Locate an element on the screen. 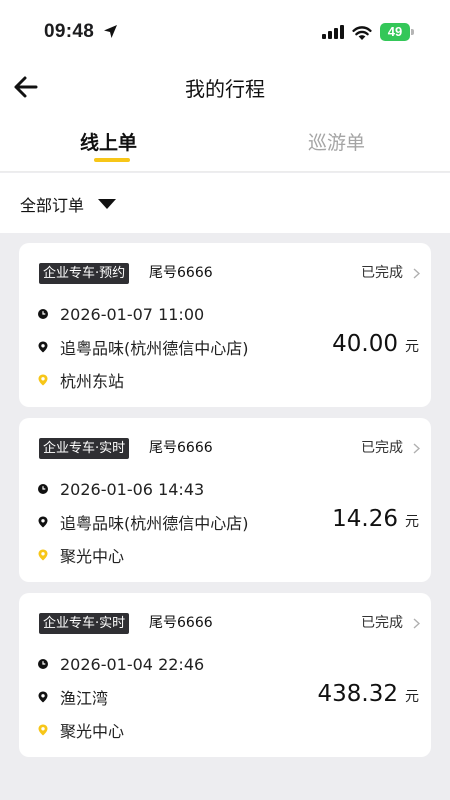  tab-online-orders: 线上单 is located at coordinates (108, 141).